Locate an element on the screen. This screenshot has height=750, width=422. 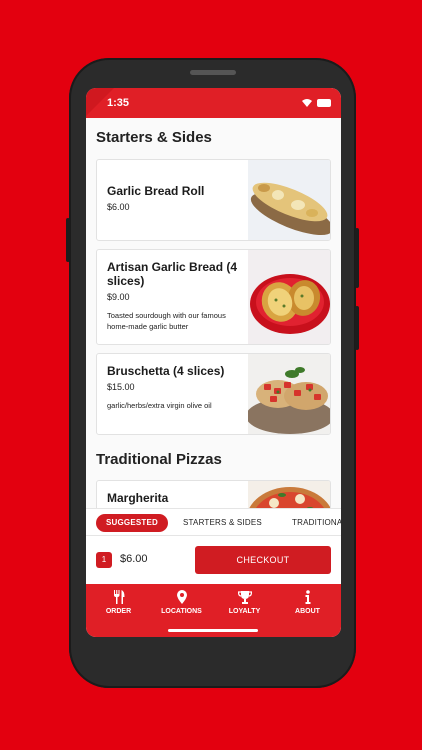
menu-item-name: Garlic Bread Roll is located at coordinates (156, 191).